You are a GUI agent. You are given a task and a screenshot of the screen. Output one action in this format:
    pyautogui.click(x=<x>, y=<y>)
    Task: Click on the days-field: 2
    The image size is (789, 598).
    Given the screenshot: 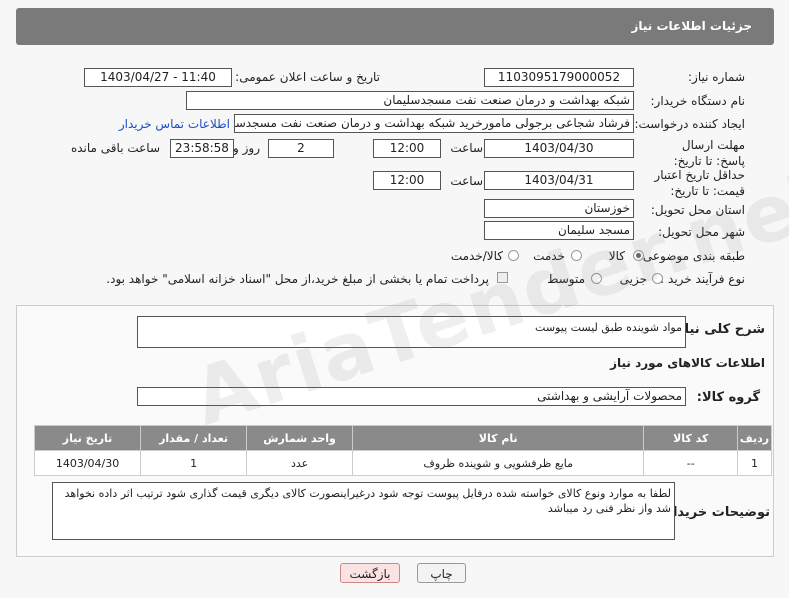 What is the action you would take?
    pyautogui.click(x=301, y=148)
    